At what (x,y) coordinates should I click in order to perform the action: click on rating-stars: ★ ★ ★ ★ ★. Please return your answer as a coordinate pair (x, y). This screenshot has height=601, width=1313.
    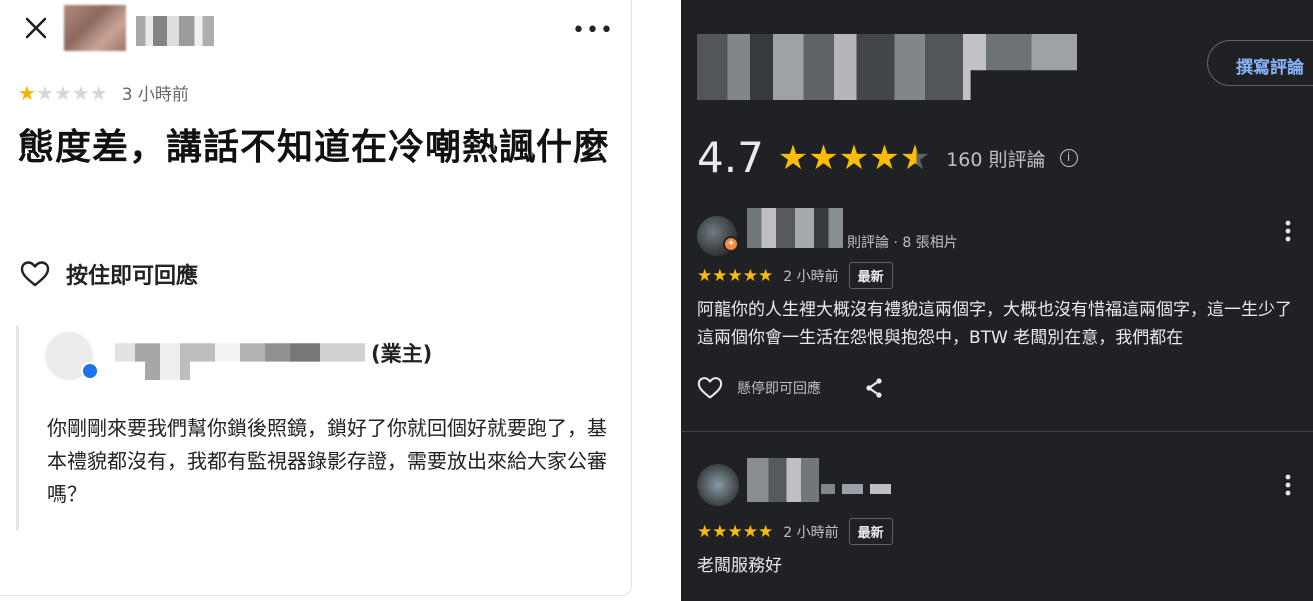
    Looking at the image, I should click on (854, 158).